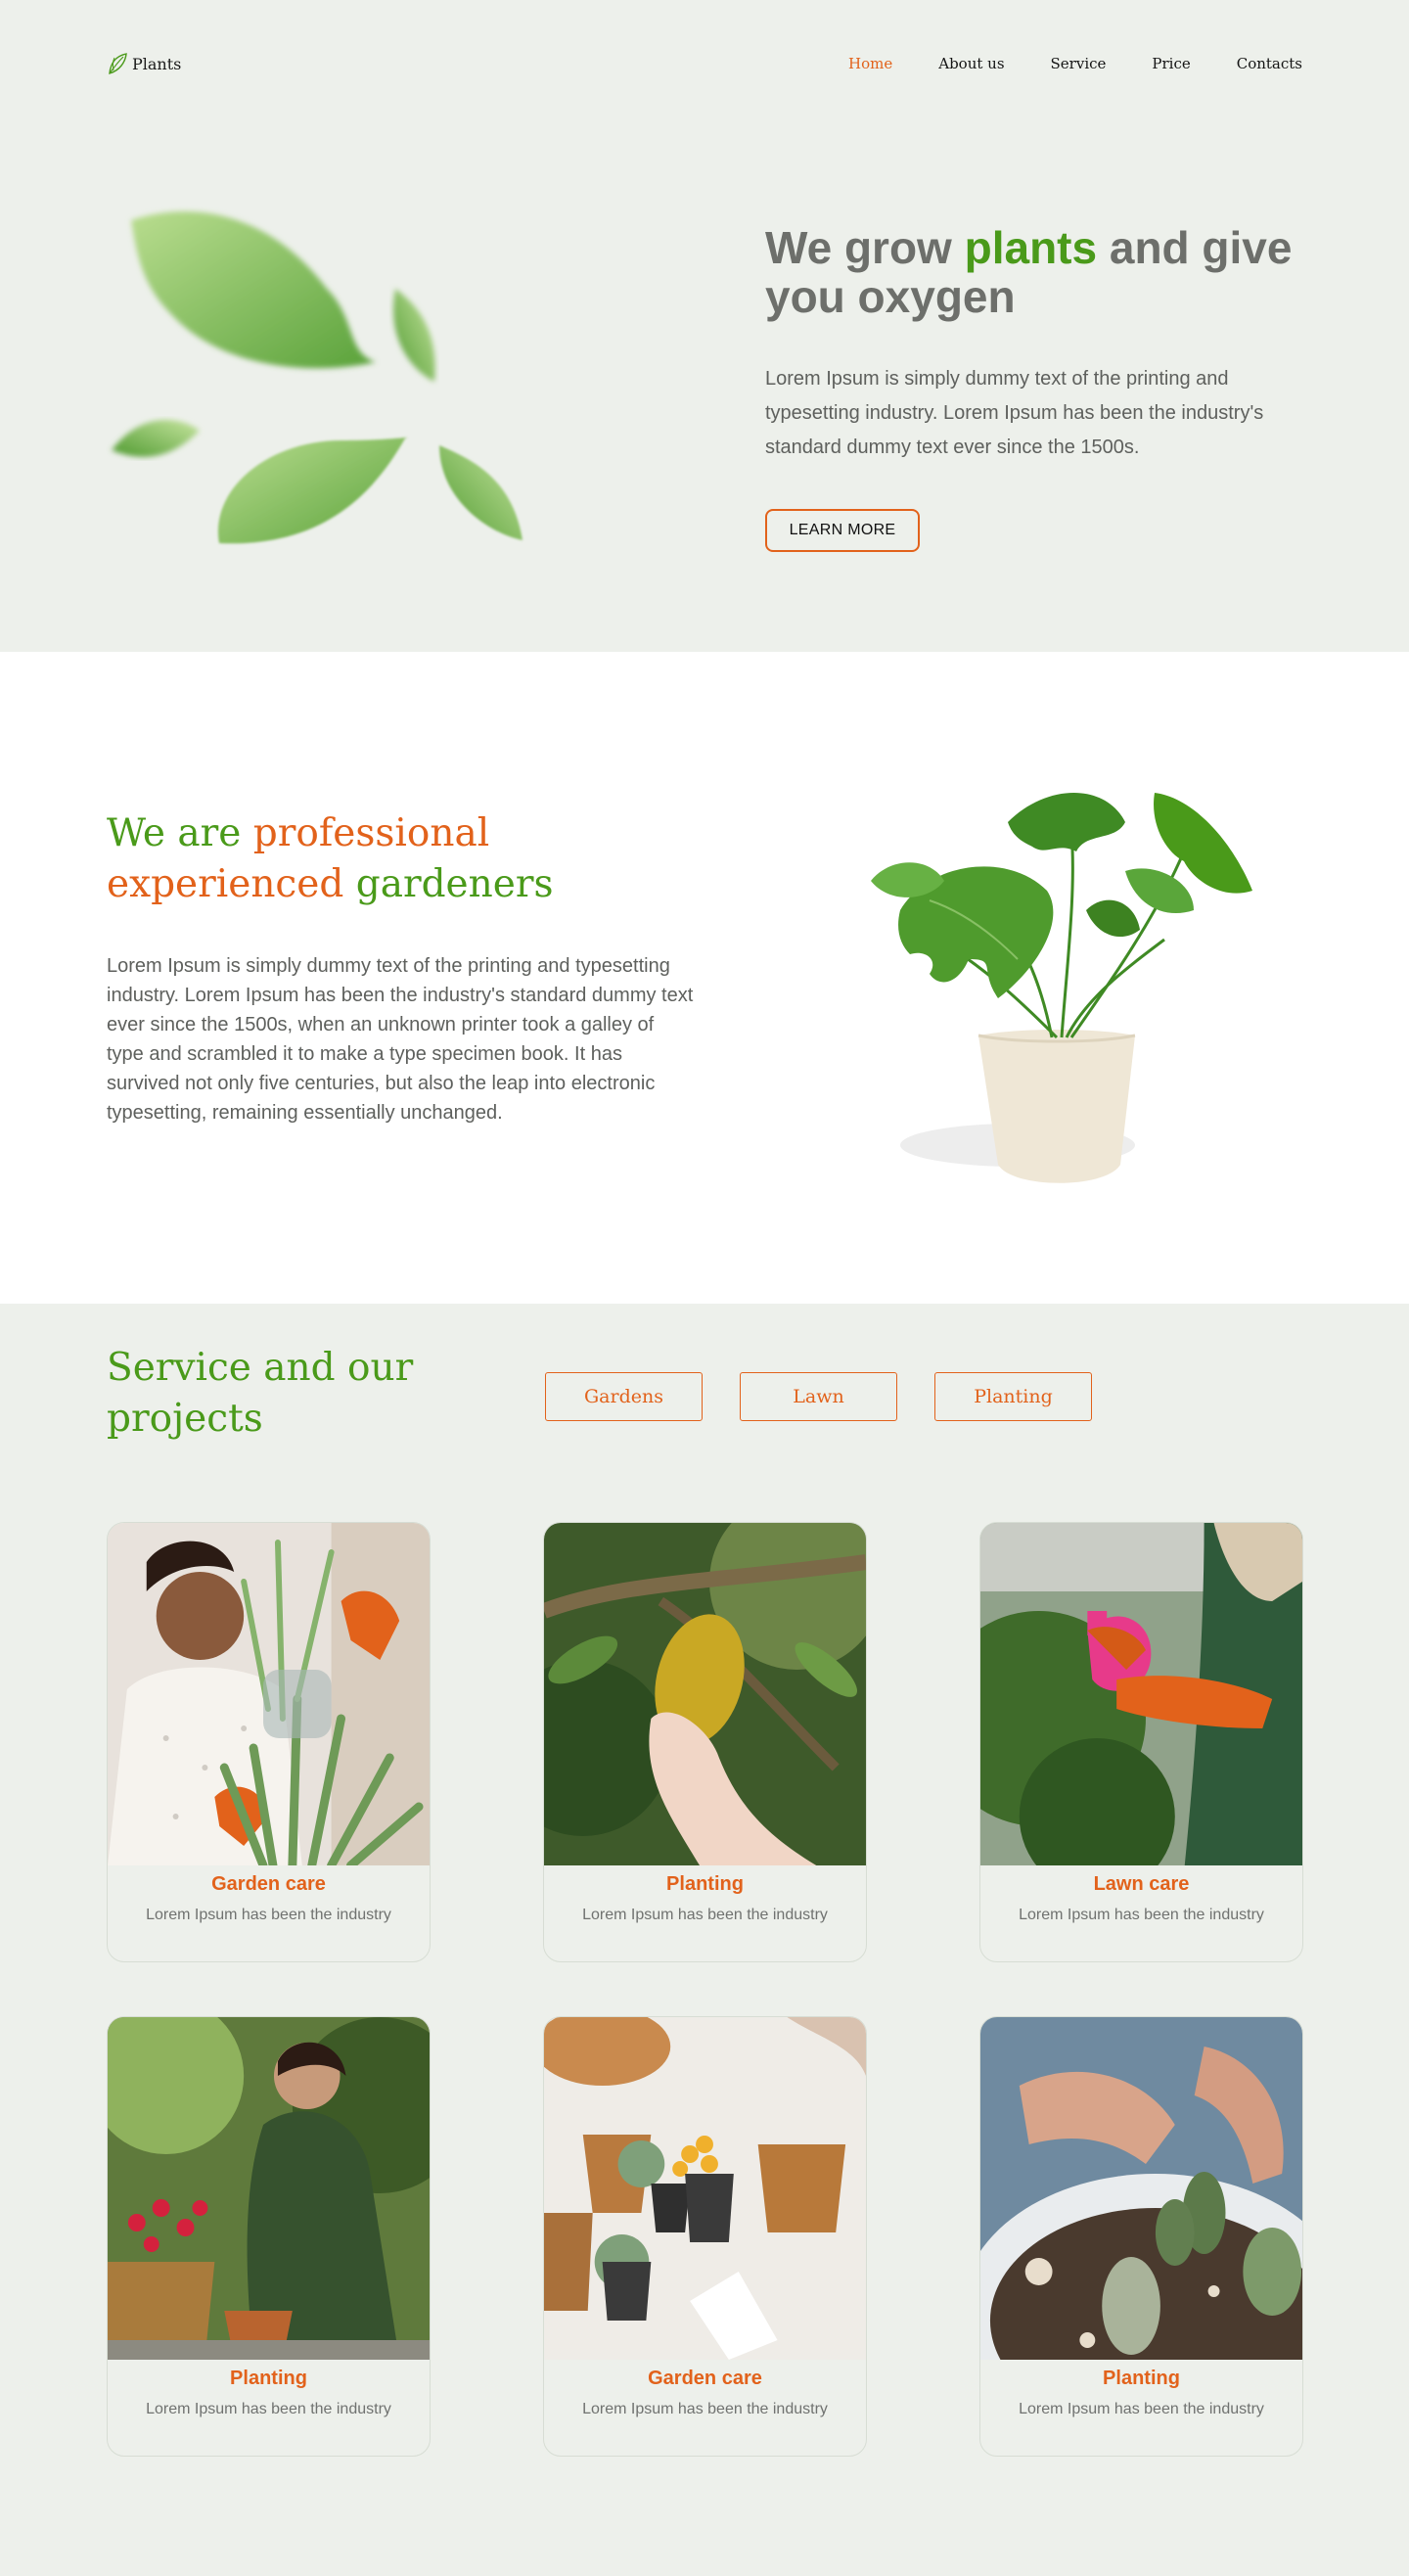  I want to click on nav-contacts: Contacts, so click(1269, 64).